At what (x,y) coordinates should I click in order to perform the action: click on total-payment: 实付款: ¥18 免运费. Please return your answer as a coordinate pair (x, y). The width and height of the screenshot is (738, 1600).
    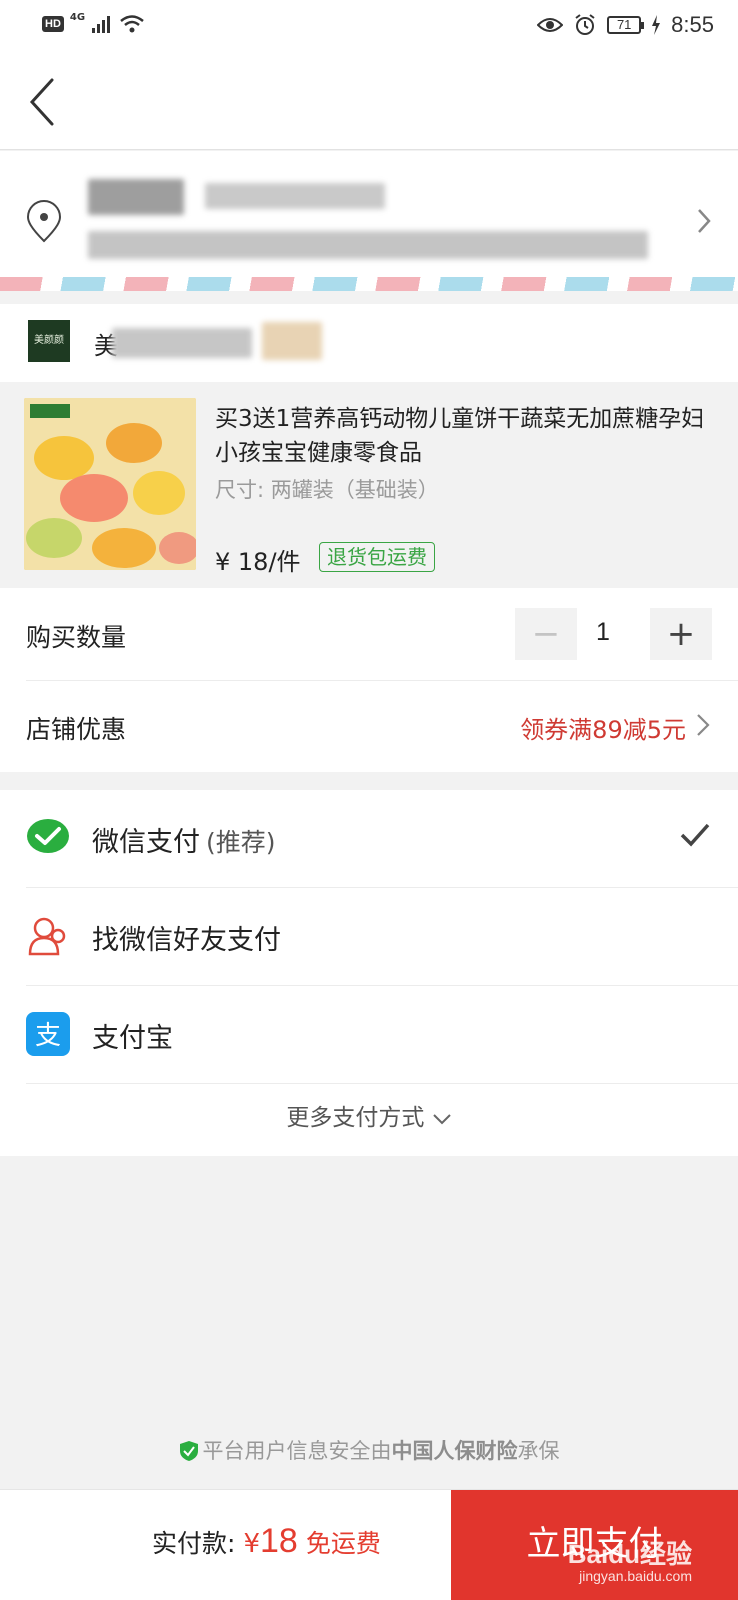
    Looking at the image, I should click on (266, 1541).